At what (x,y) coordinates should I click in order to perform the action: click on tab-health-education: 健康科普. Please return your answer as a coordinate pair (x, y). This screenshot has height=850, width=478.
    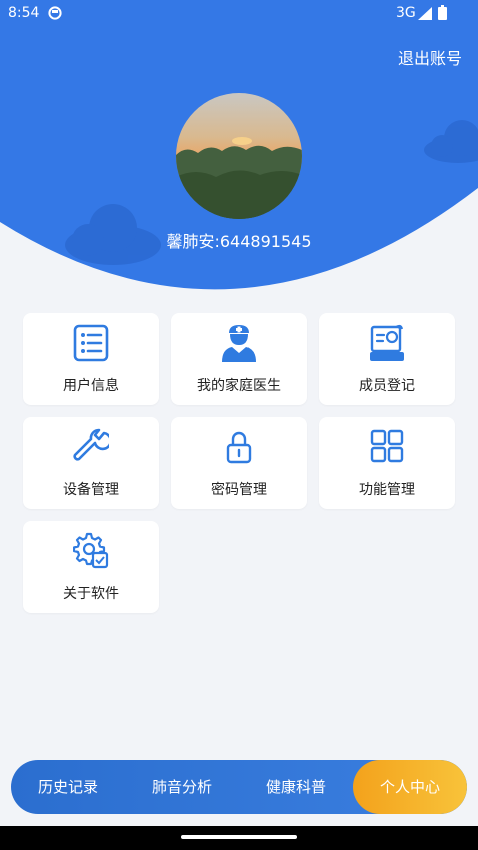
    Looking at the image, I should click on (296, 787).